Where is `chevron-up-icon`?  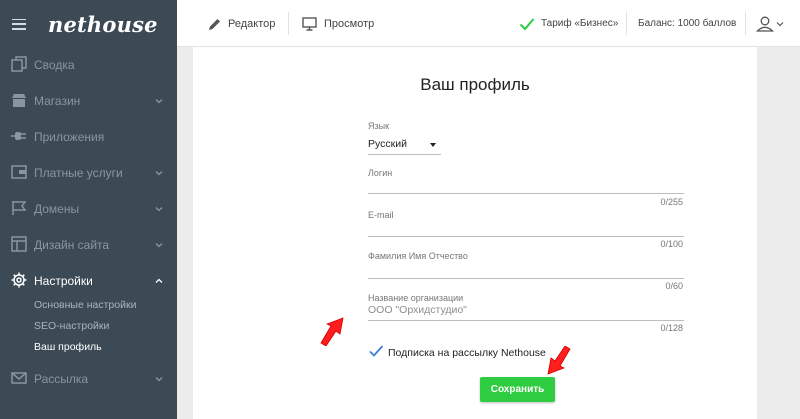
chevron-up-icon is located at coordinates (159, 280).